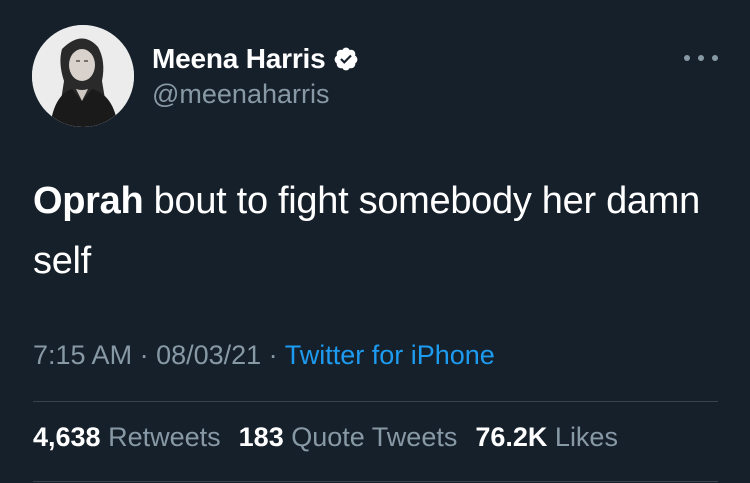 Image resolution: width=750 pixels, height=483 pixels. Describe the element at coordinates (586, 437) in the screenshot. I see `likes-label: Likes` at that location.